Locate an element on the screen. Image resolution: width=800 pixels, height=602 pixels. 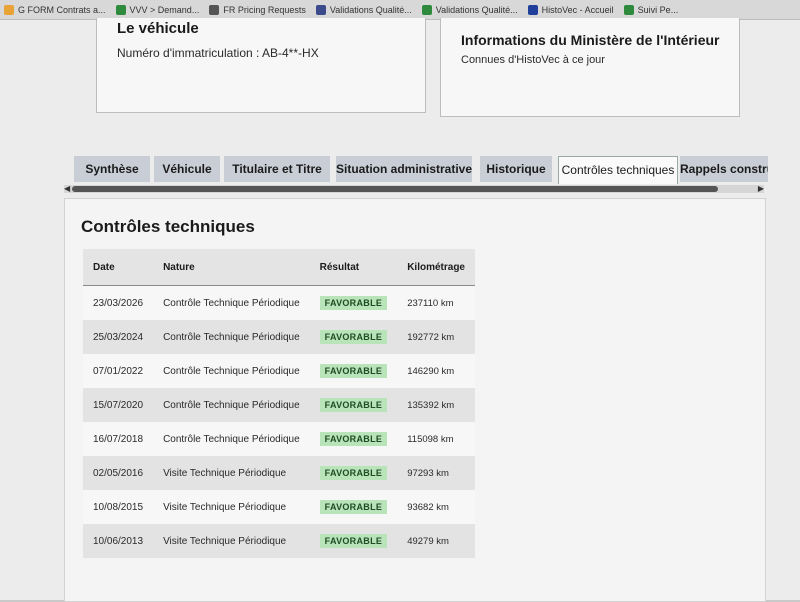
tab-rappels-constru: Rappels constru is located at coordinates (724, 169).